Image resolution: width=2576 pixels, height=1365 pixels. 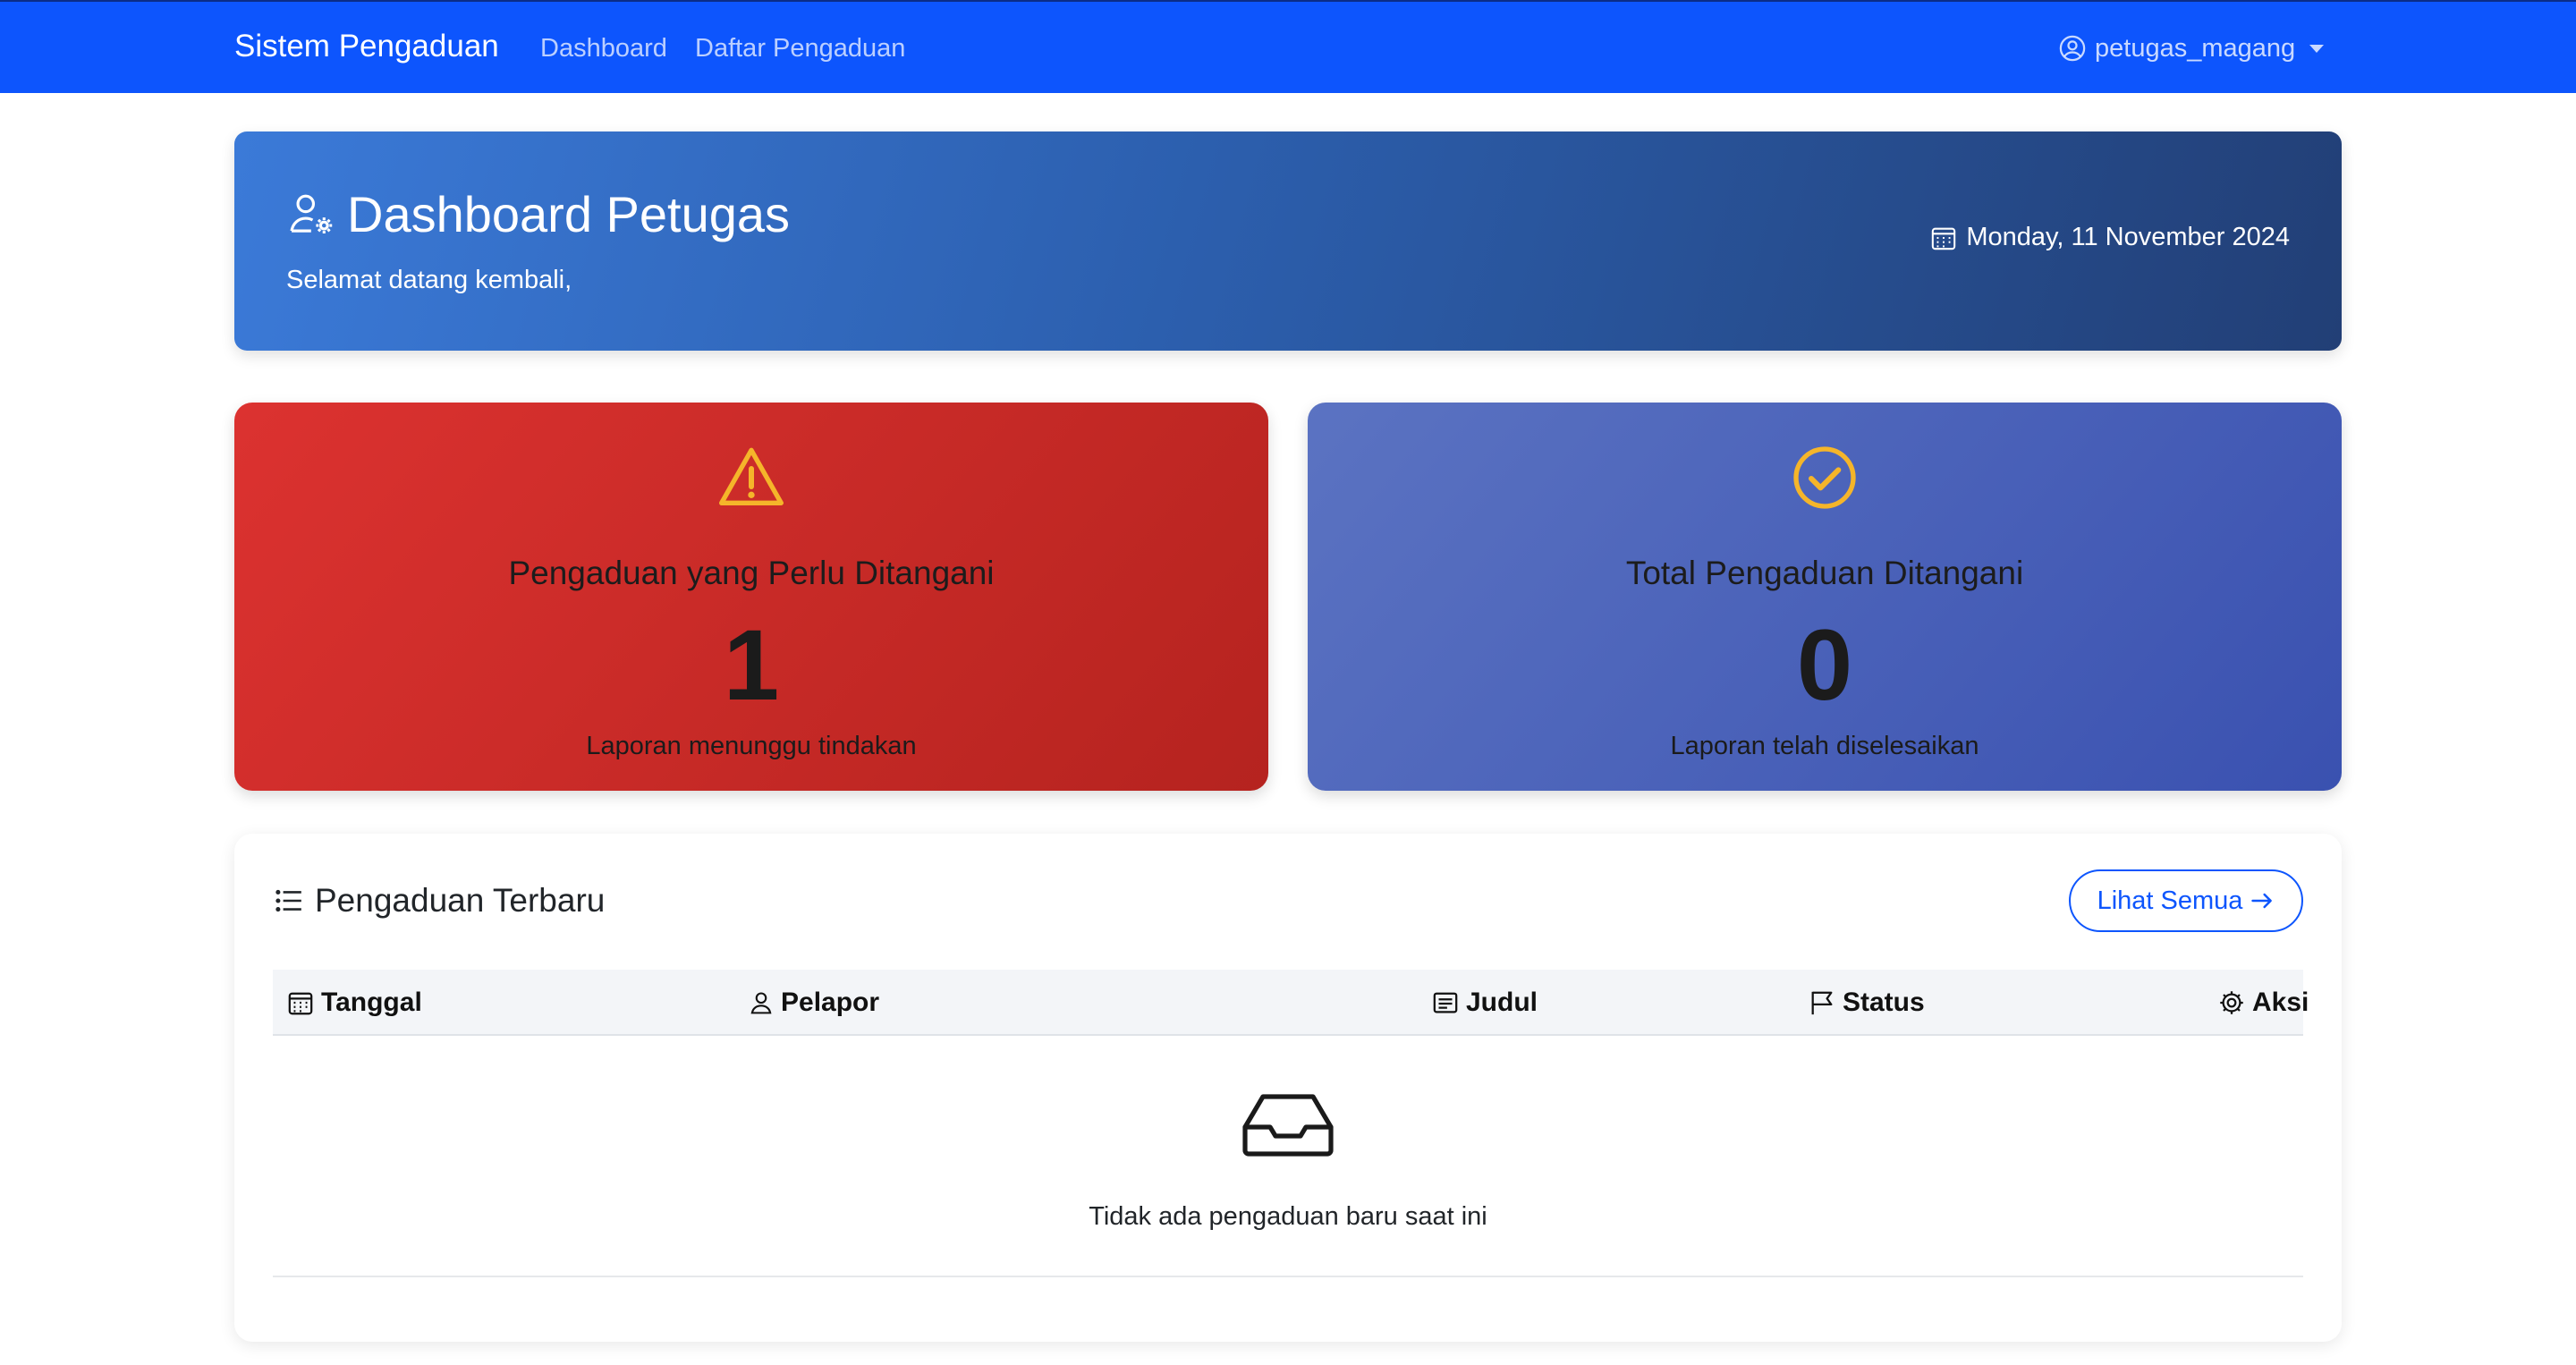 What do you see at coordinates (751, 746) in the screenshot?
I see `stat-description: Laporan menunggu tindakan` at bounding box center [751, 746].